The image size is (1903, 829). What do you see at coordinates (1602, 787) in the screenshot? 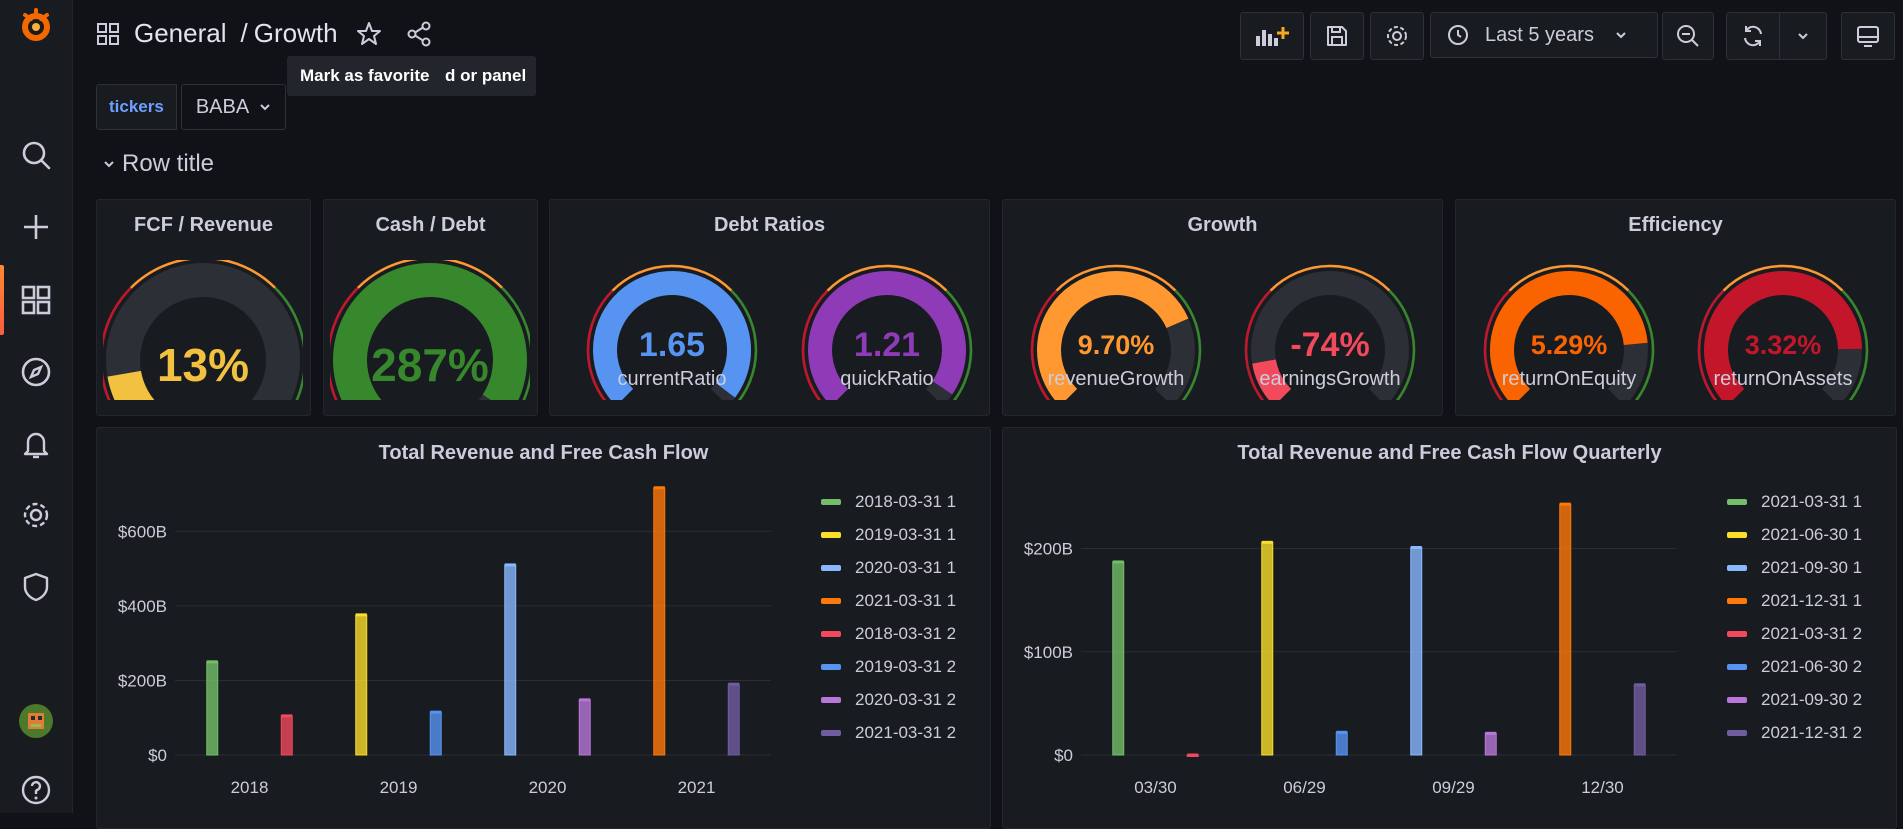
I see `x-tick-label: 12/30` at bounding box center [1602, 787].